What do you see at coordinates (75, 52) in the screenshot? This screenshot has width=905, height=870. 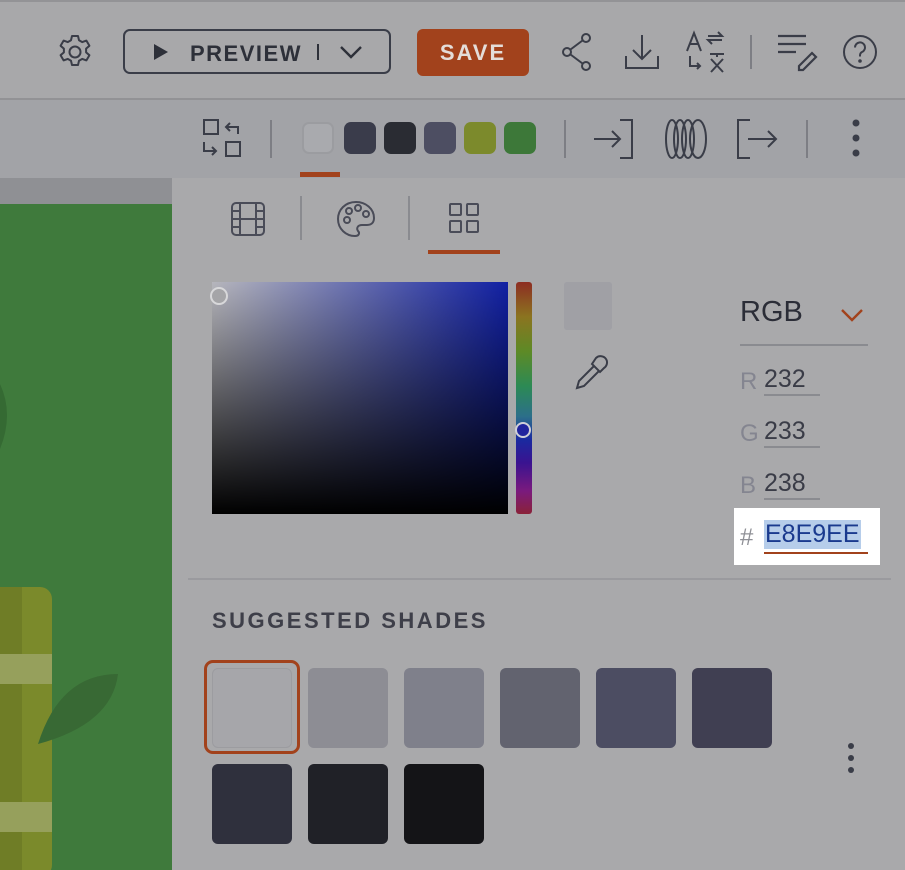 I see `gear-icon` at bounding box center [75, 52].